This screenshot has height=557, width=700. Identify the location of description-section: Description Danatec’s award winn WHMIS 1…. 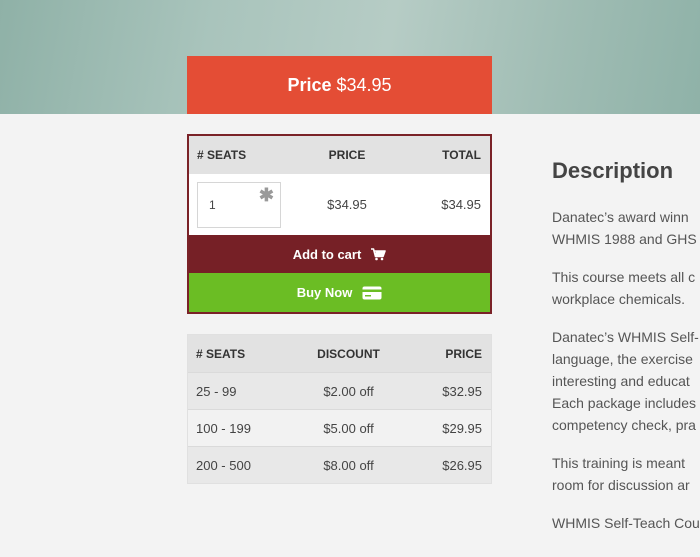
(626, 354).